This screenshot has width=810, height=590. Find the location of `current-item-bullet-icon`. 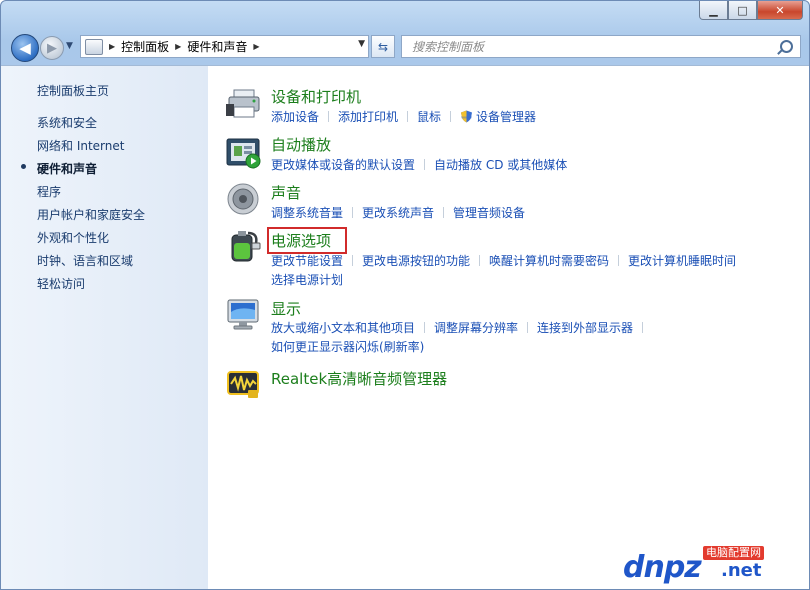

current-item-bullet-icon is located at coordinates (23, 166).